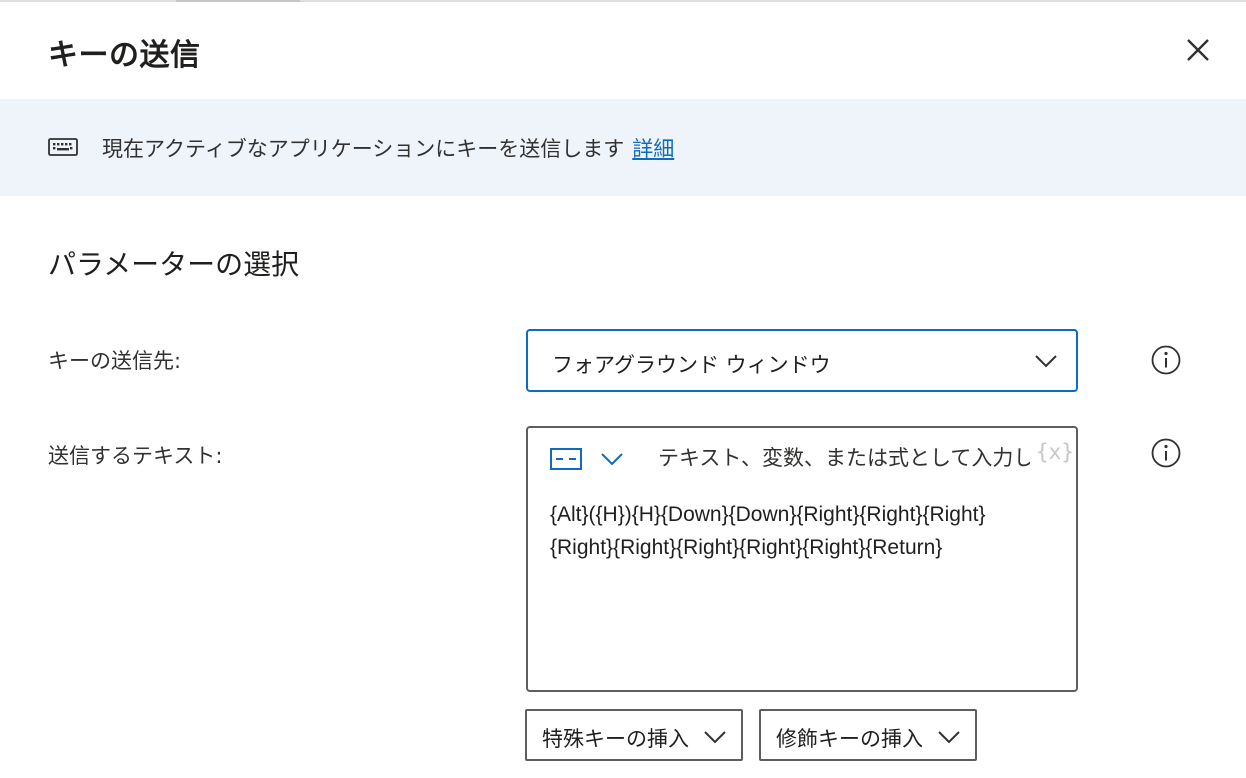 The height and width of the screenshot is (778, 1246). I want to click on send-target-value: フォアグラウンド ウィンドウ, so click(691, 365).